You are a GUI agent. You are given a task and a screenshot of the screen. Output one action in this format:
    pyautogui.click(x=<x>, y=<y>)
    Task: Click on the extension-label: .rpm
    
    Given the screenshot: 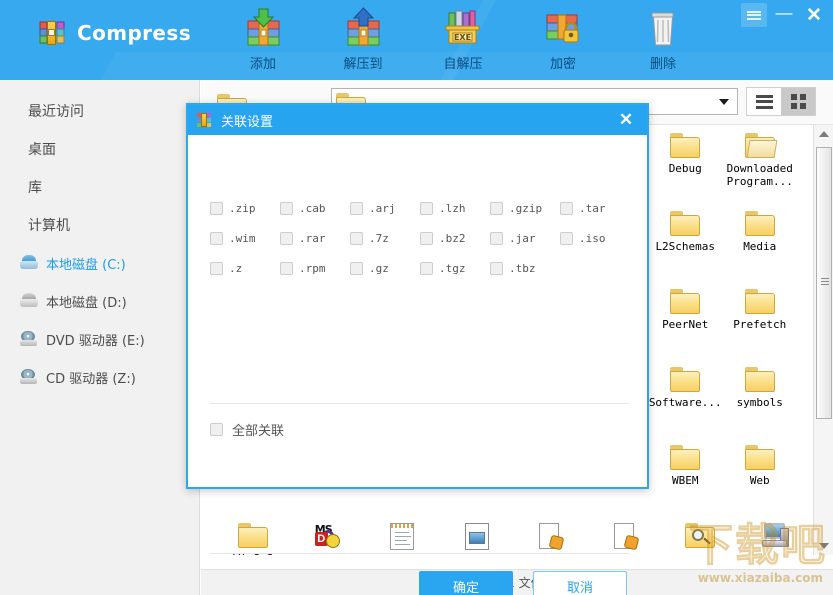 What is the action you would take?
    pyautogui.click(x=312, y=268)
    